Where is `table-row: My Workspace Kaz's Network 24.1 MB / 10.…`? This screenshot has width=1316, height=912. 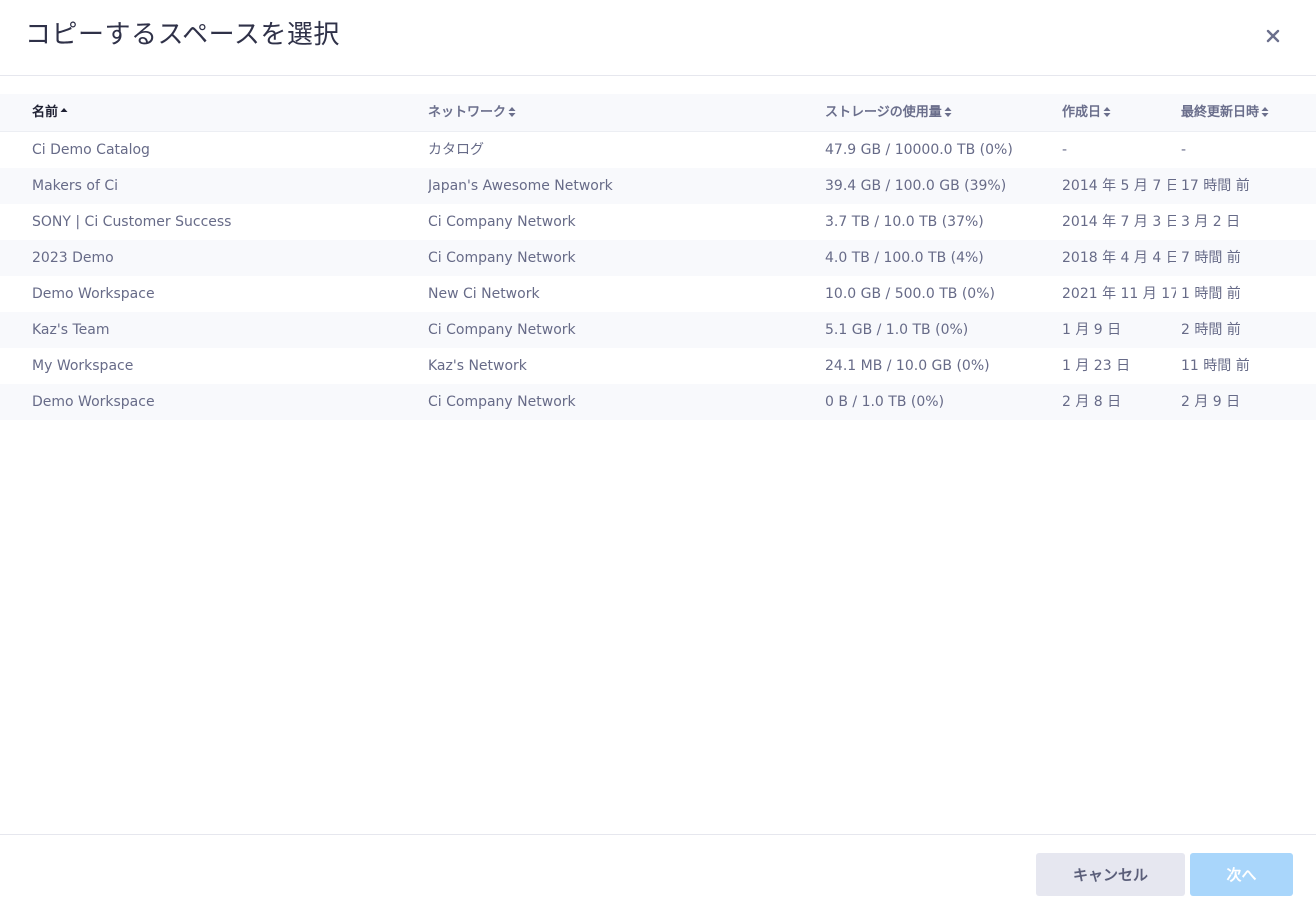
table-row: My Workspace Kaz's Network 24.1 MB / 10.… is located at coordinates (658, 366).